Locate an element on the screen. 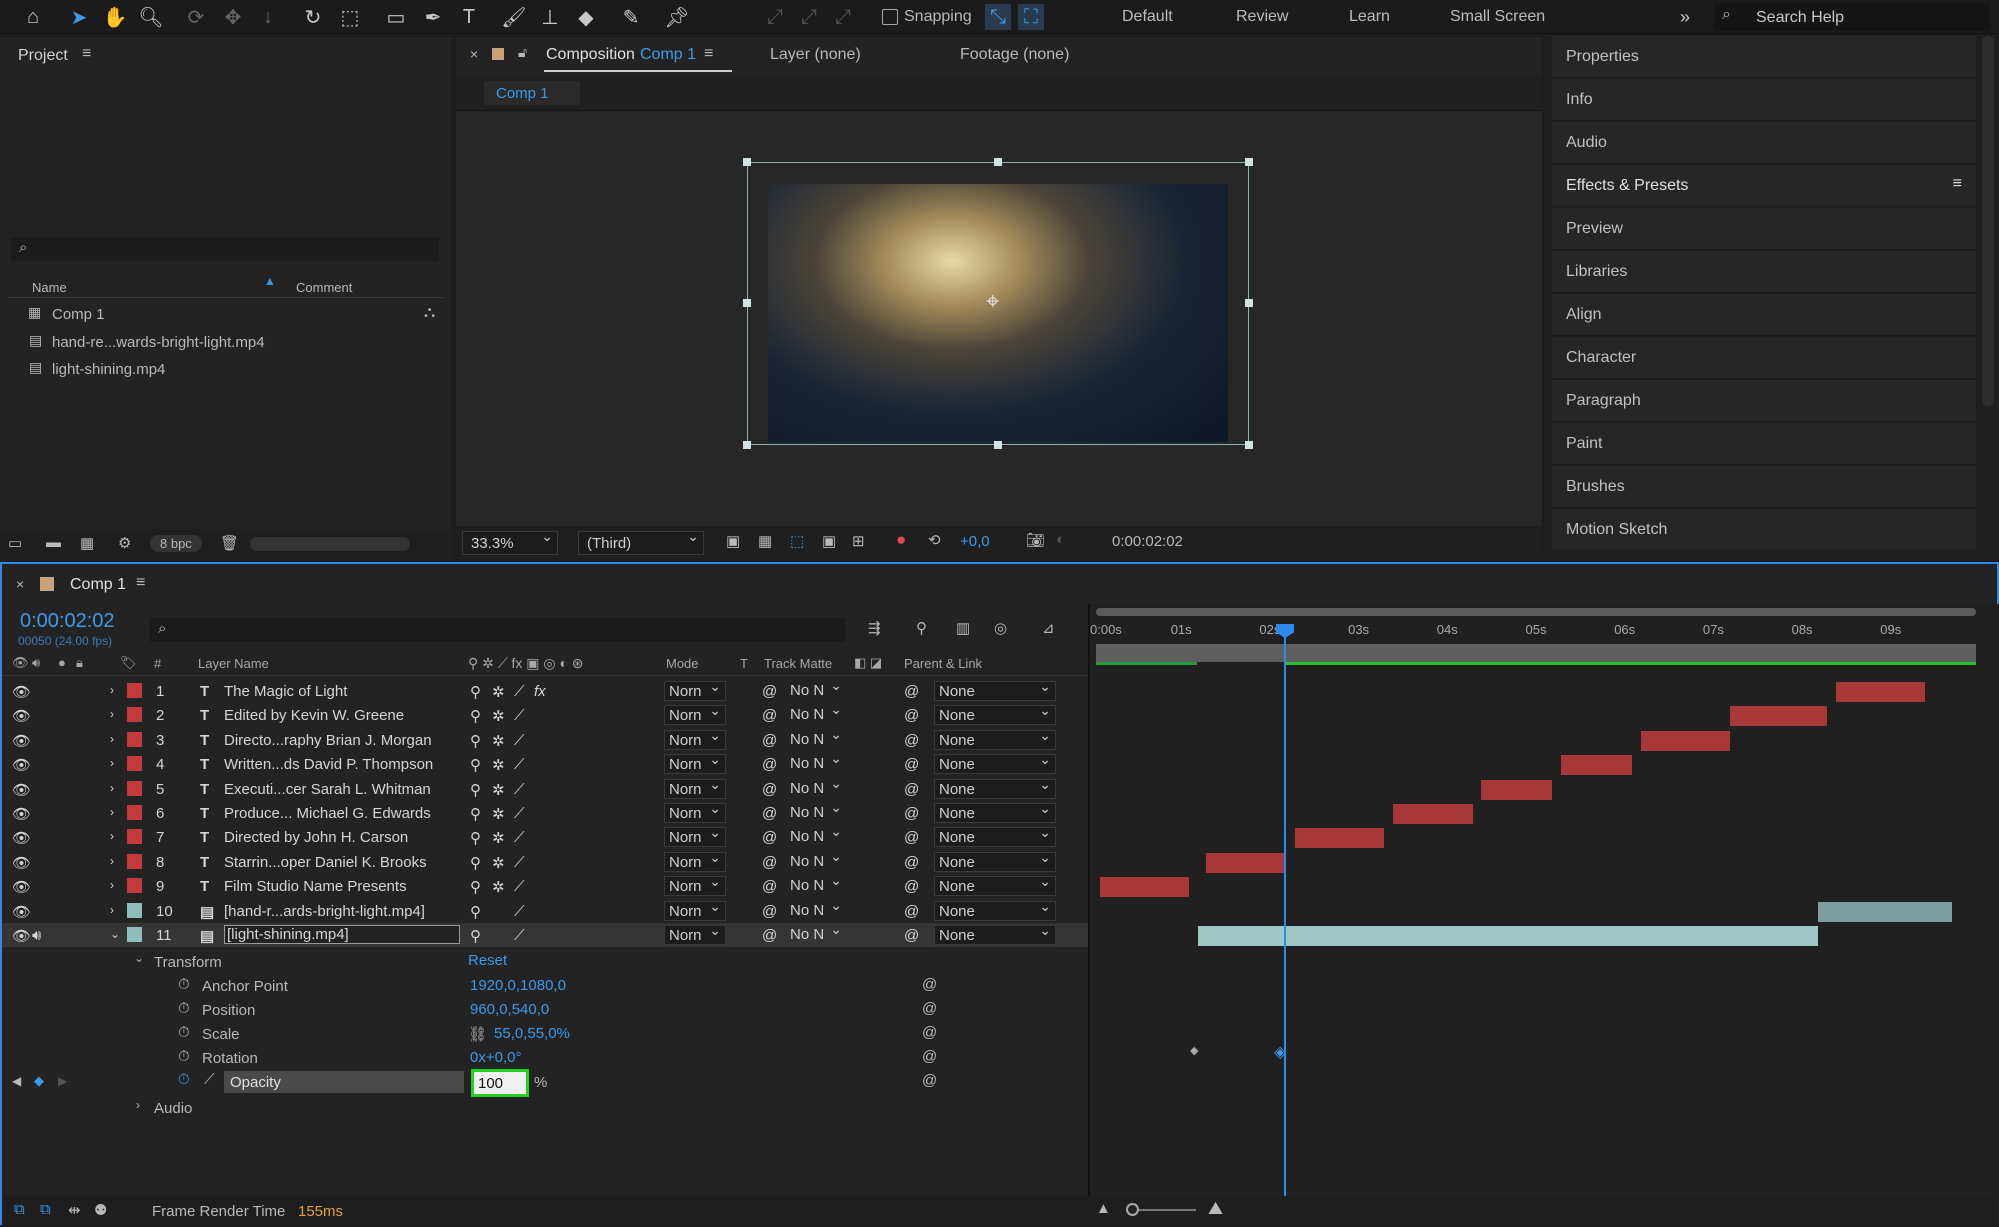 This screenshot has height=1227, width=1999. audio-icon: 🔊︎ is located at coordinates (36, 935).